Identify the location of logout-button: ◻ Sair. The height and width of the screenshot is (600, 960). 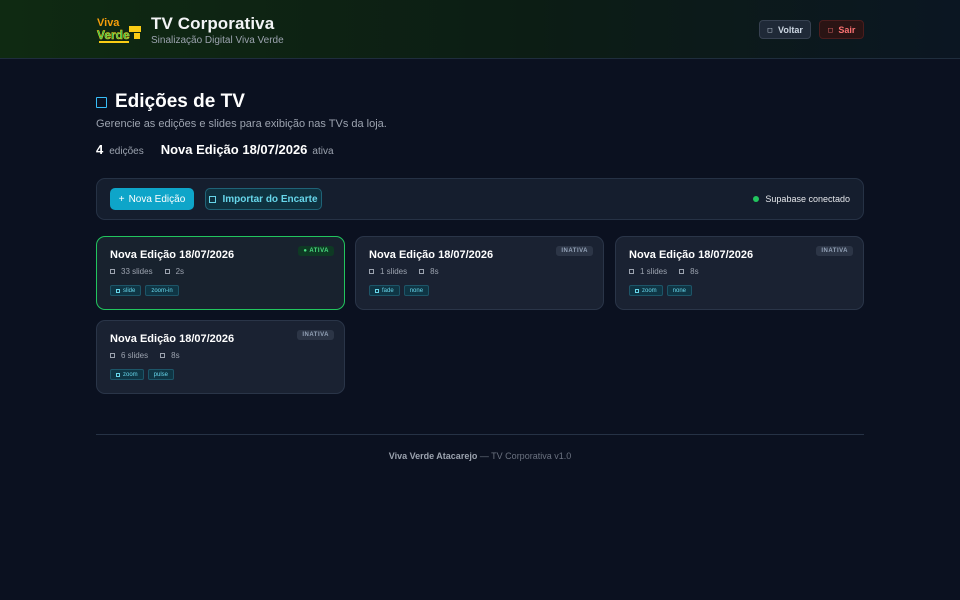
(841, 29).